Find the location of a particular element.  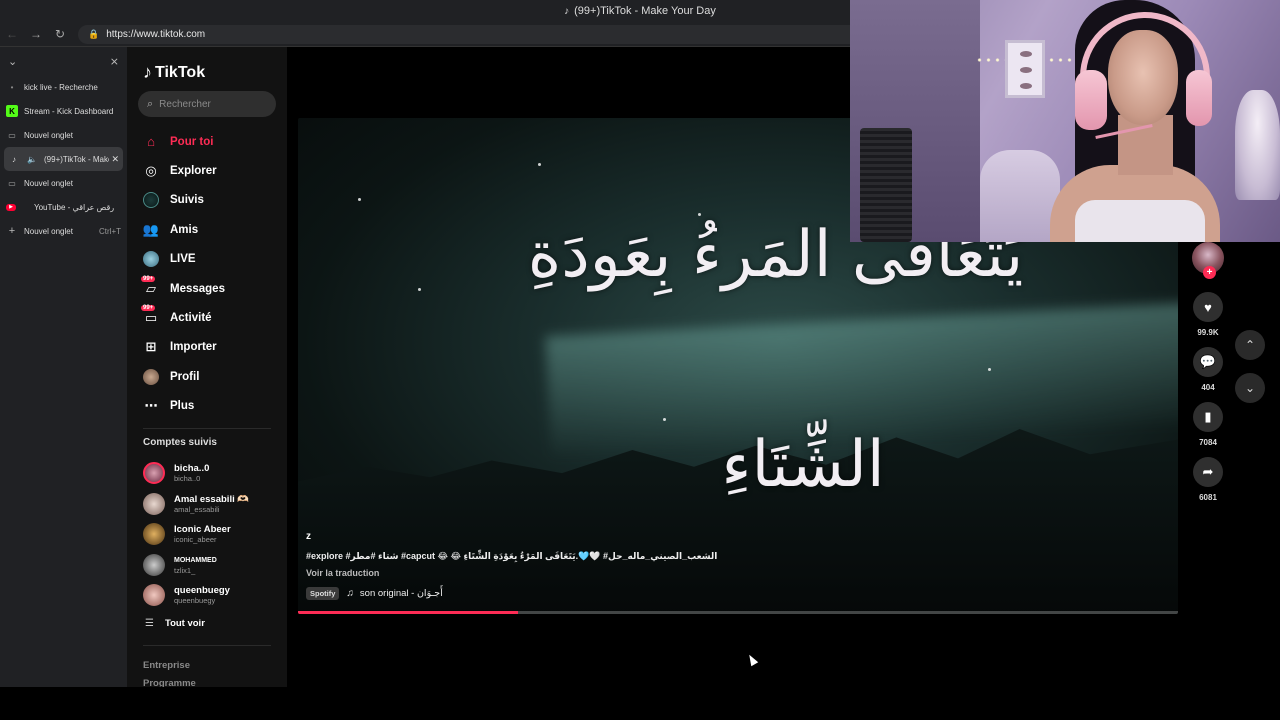

video-author: z is located at coordinates (606, 536).